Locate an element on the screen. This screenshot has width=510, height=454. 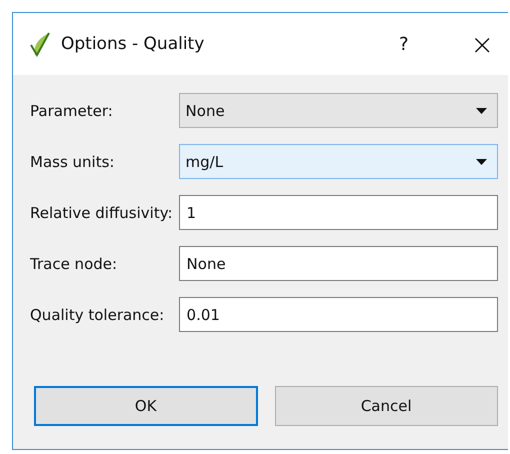
field-label: Parameter: is located at coordinates (72, 111).